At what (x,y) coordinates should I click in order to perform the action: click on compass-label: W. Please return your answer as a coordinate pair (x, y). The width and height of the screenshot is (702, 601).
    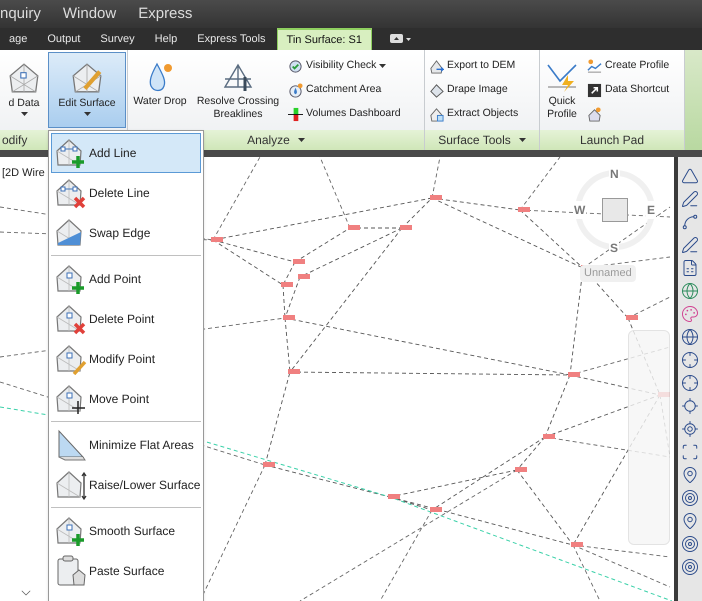
    Looking at the image, I should click on (579, 210).